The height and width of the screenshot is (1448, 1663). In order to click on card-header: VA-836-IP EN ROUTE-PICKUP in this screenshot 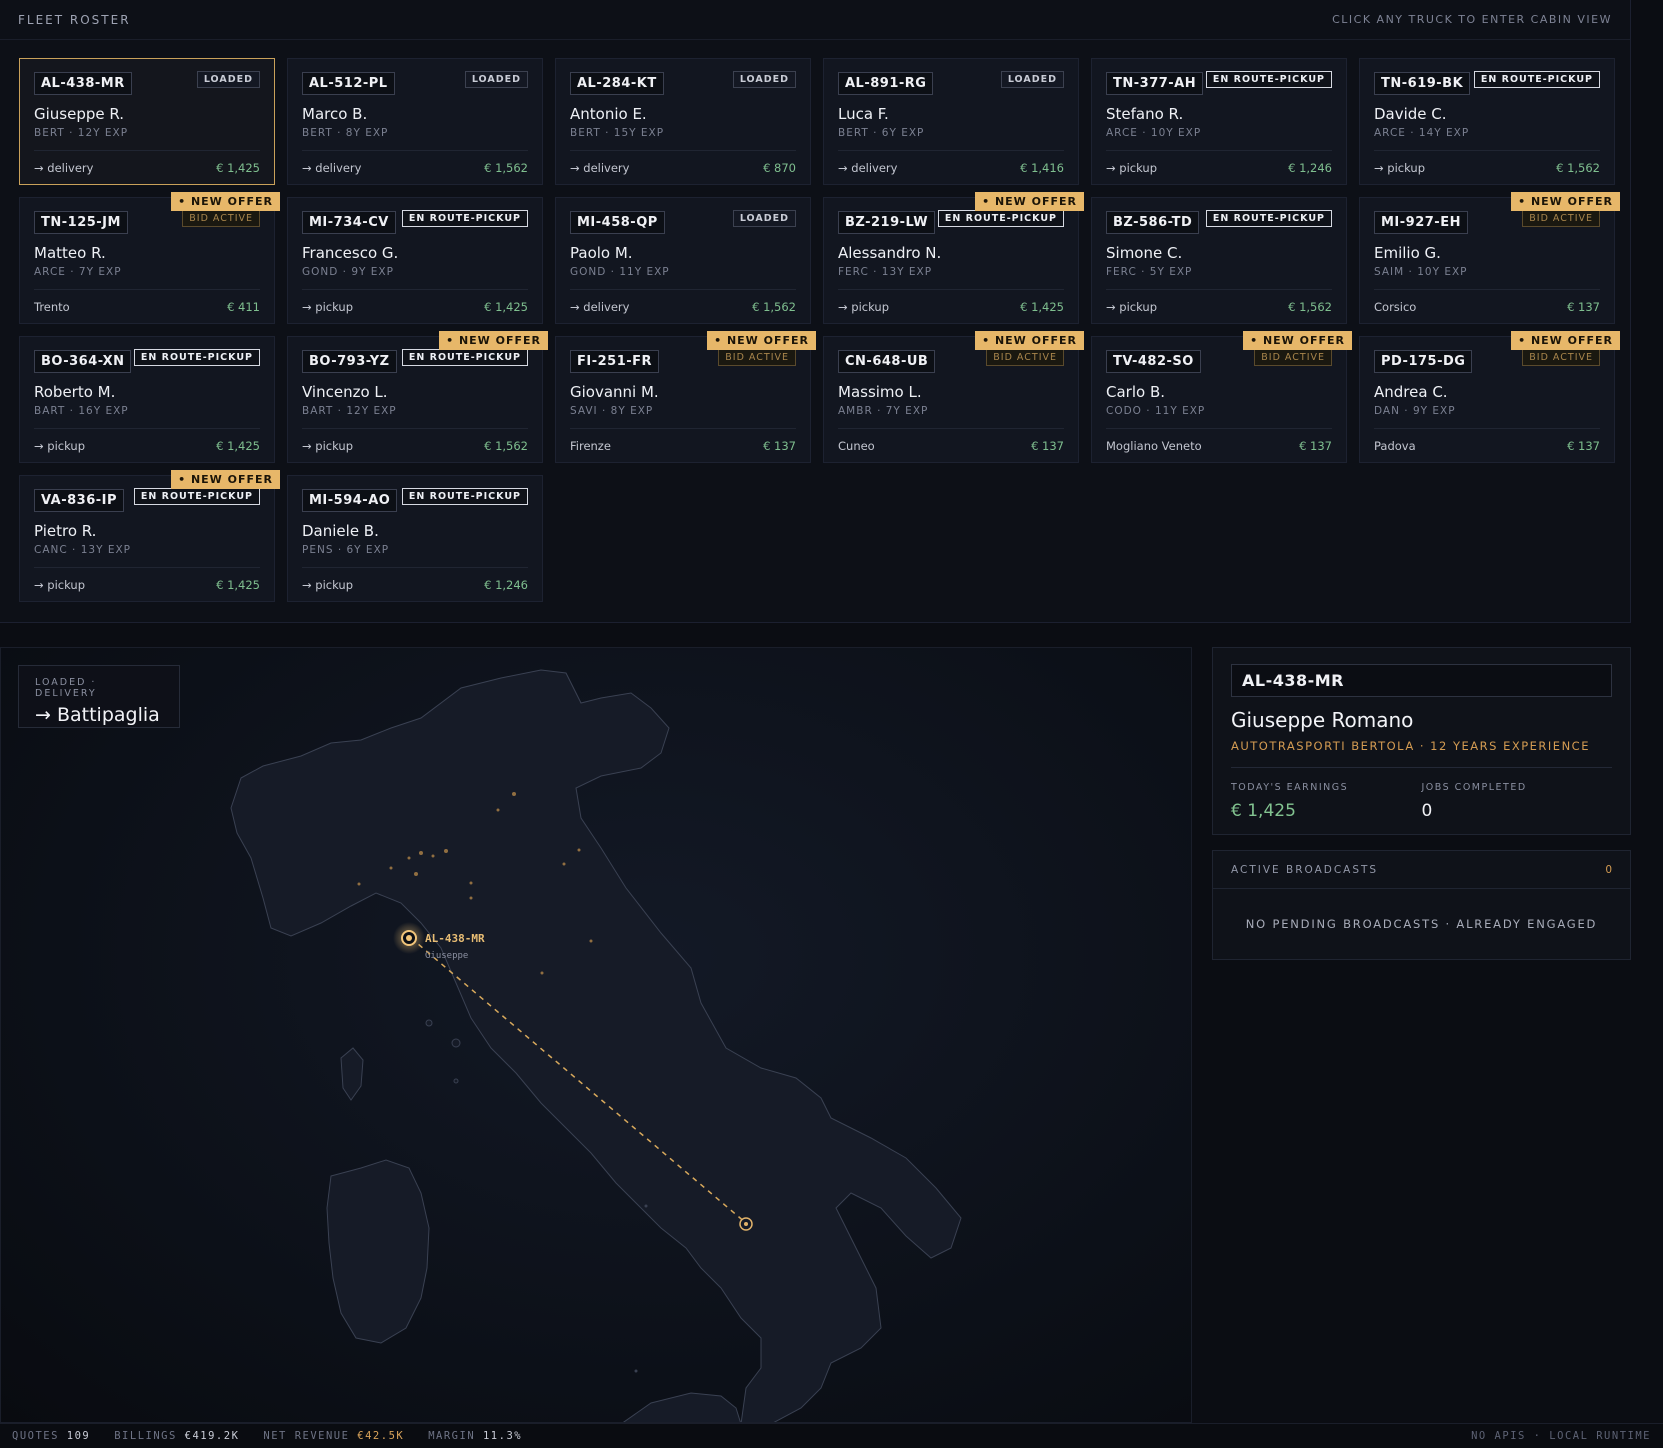, I will do `click(147, 501)`.